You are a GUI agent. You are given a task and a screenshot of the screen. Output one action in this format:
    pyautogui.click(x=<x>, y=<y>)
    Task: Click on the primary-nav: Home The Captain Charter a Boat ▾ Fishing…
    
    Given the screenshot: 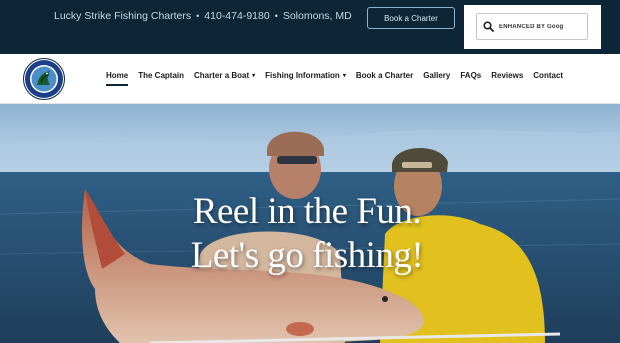 What is the action you would take?
    pyautogui.click(x=334, y=78)
    